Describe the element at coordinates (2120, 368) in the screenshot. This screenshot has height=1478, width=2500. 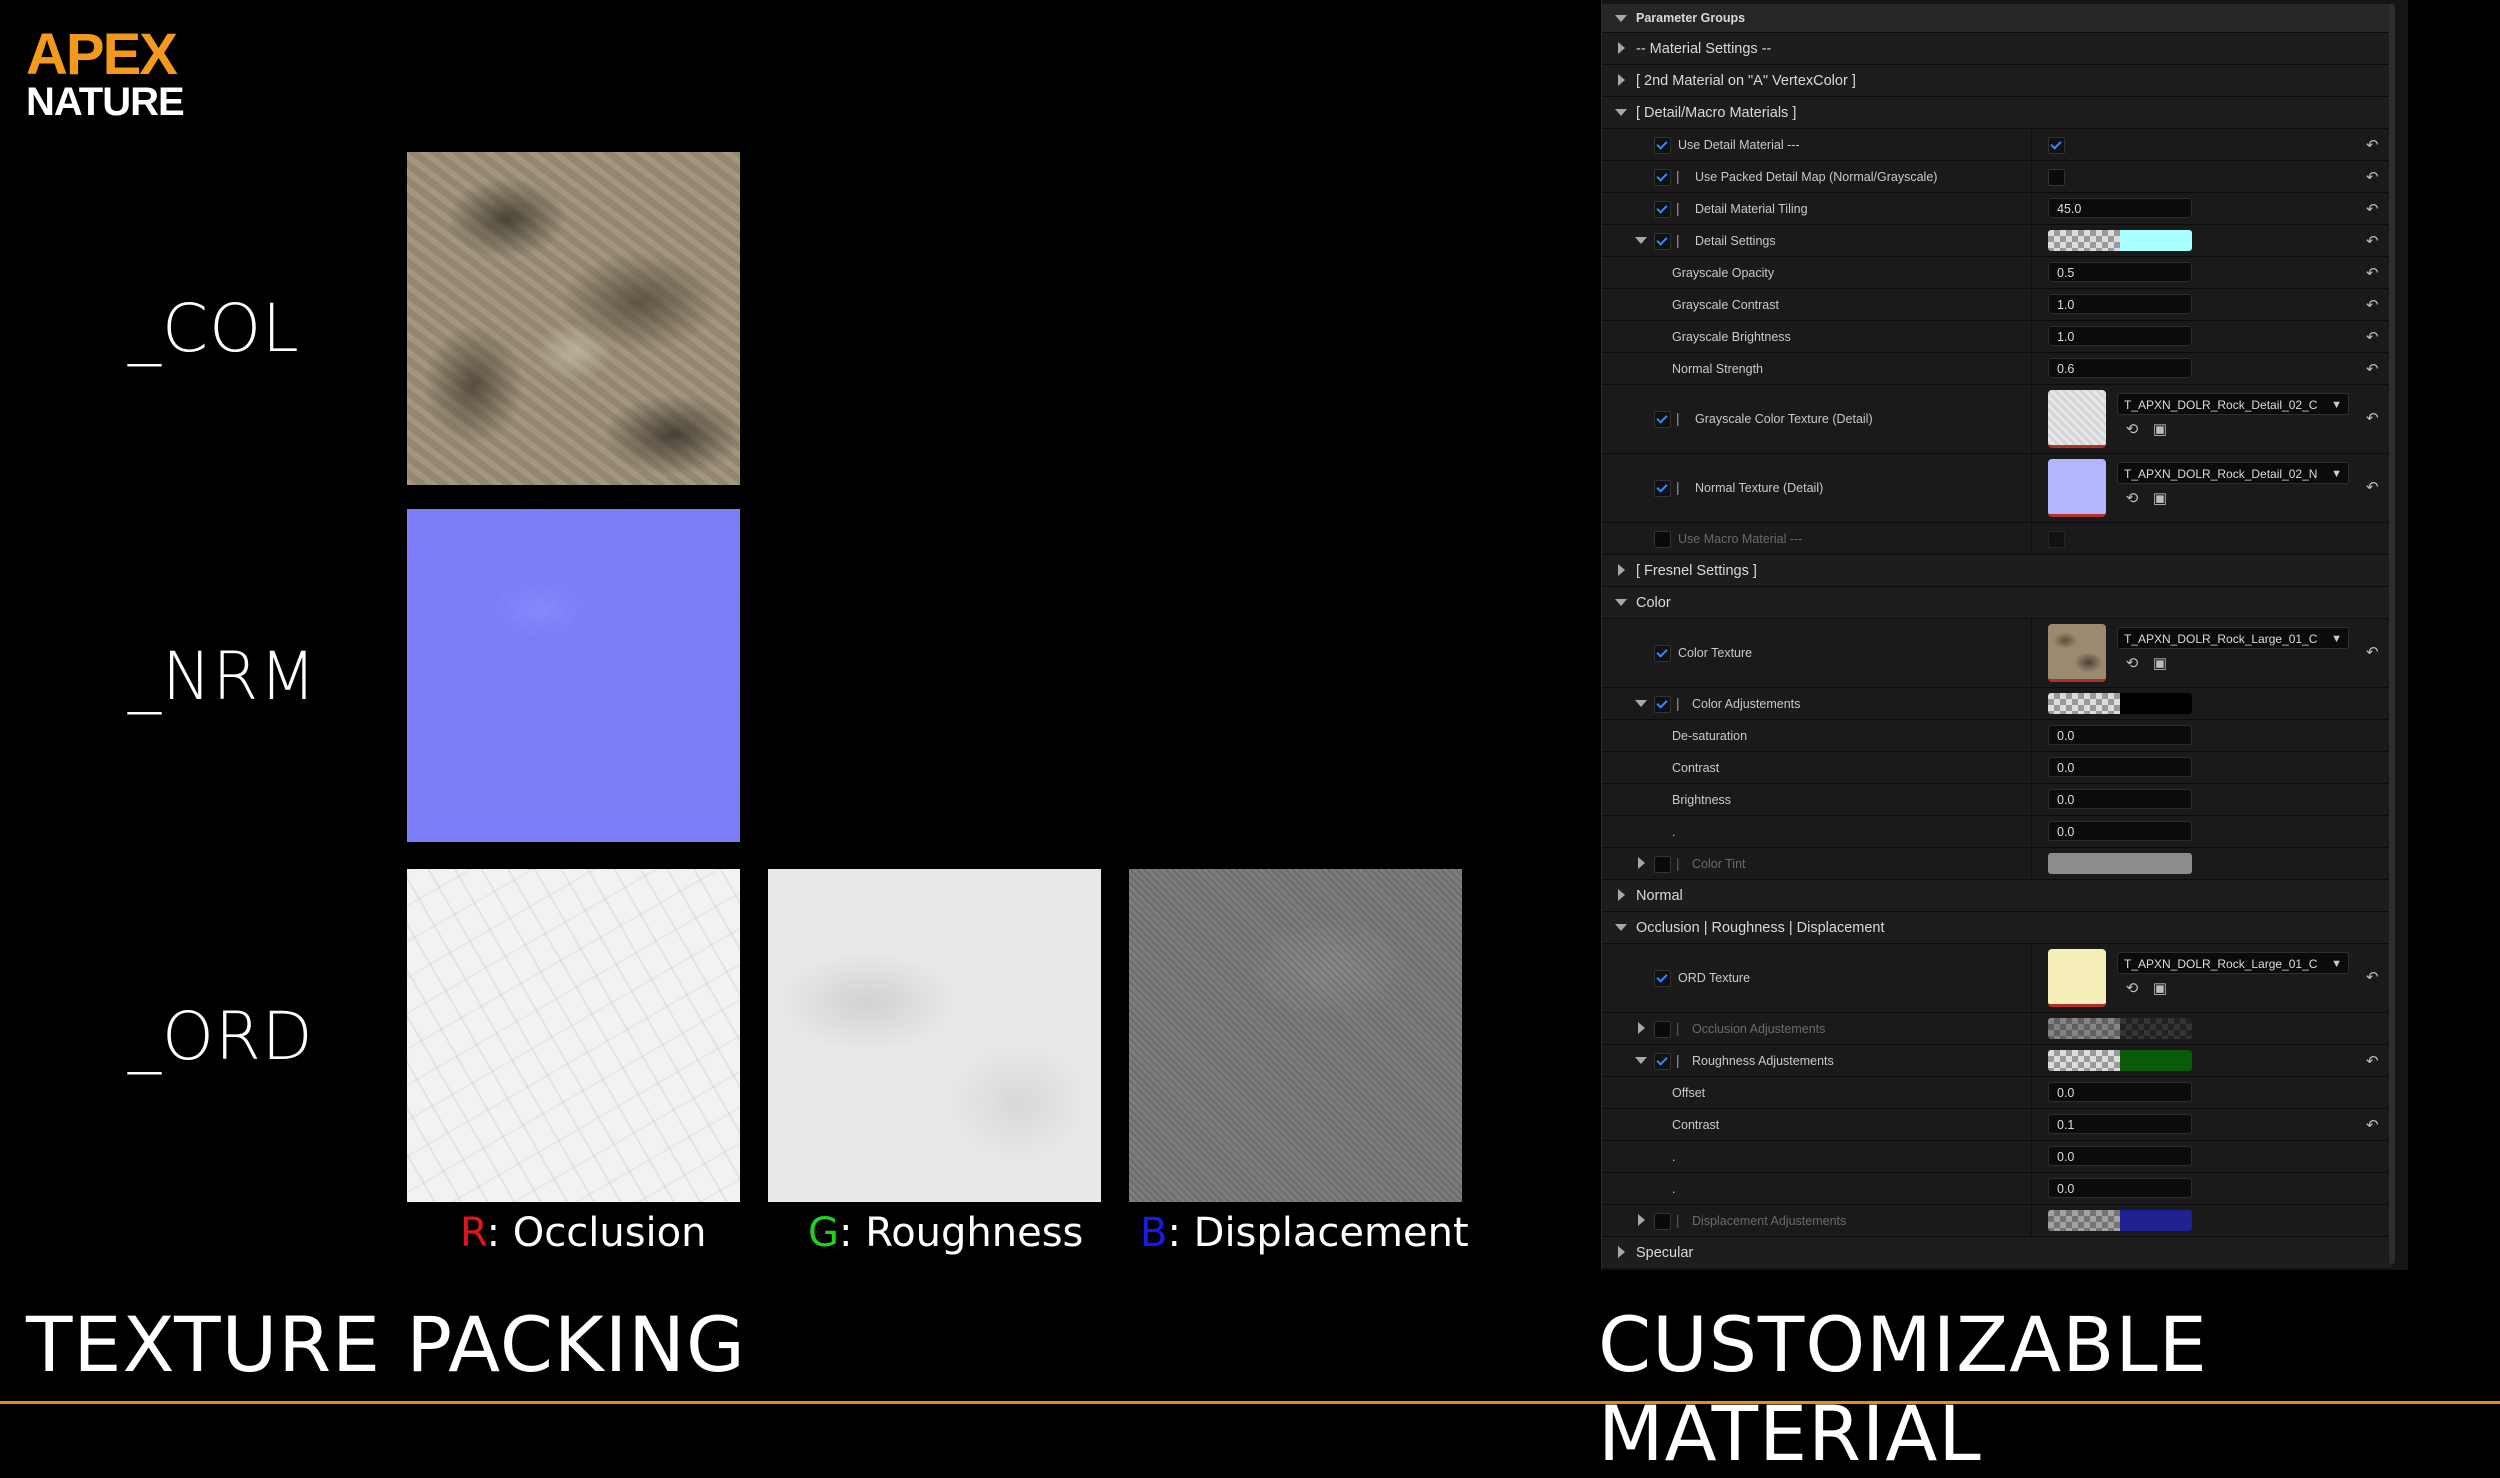
I see `normal-strength-input: 0.6` at that location.